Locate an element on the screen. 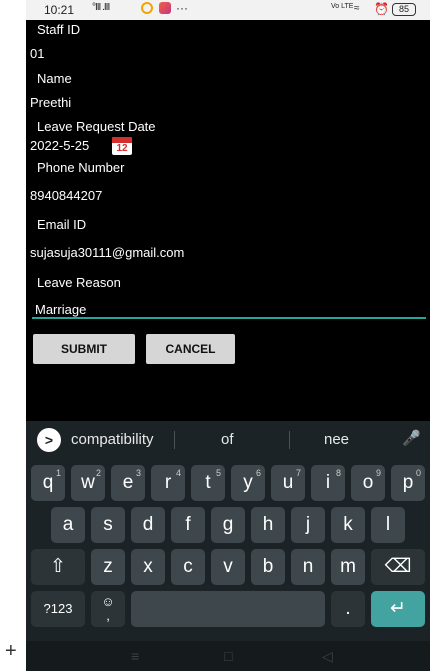 This screenshot has height=671, width=430. suggestion-strip: > compatibility of nee 🎤 is located at coordinates (228, 440).